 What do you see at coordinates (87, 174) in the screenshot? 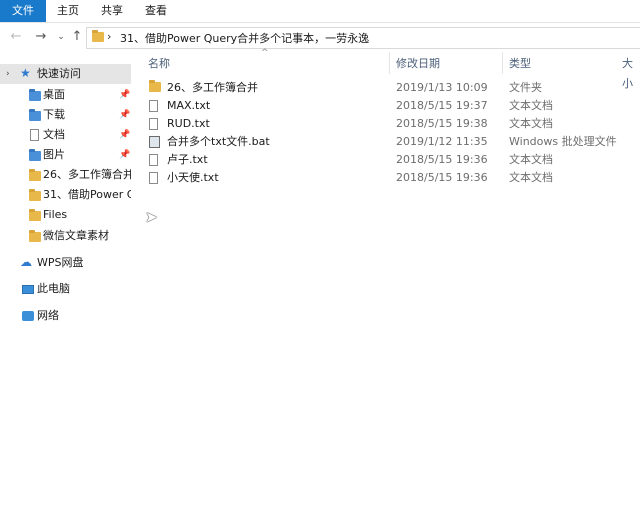
I see `sidebar-item-label: 26、多工作簿合并` at bounding box center [87, 174].